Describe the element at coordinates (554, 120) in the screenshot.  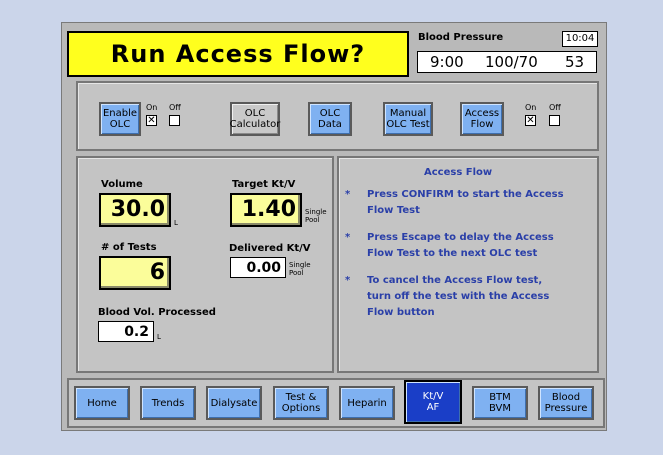
I see `af-off-checkbox` at that location.